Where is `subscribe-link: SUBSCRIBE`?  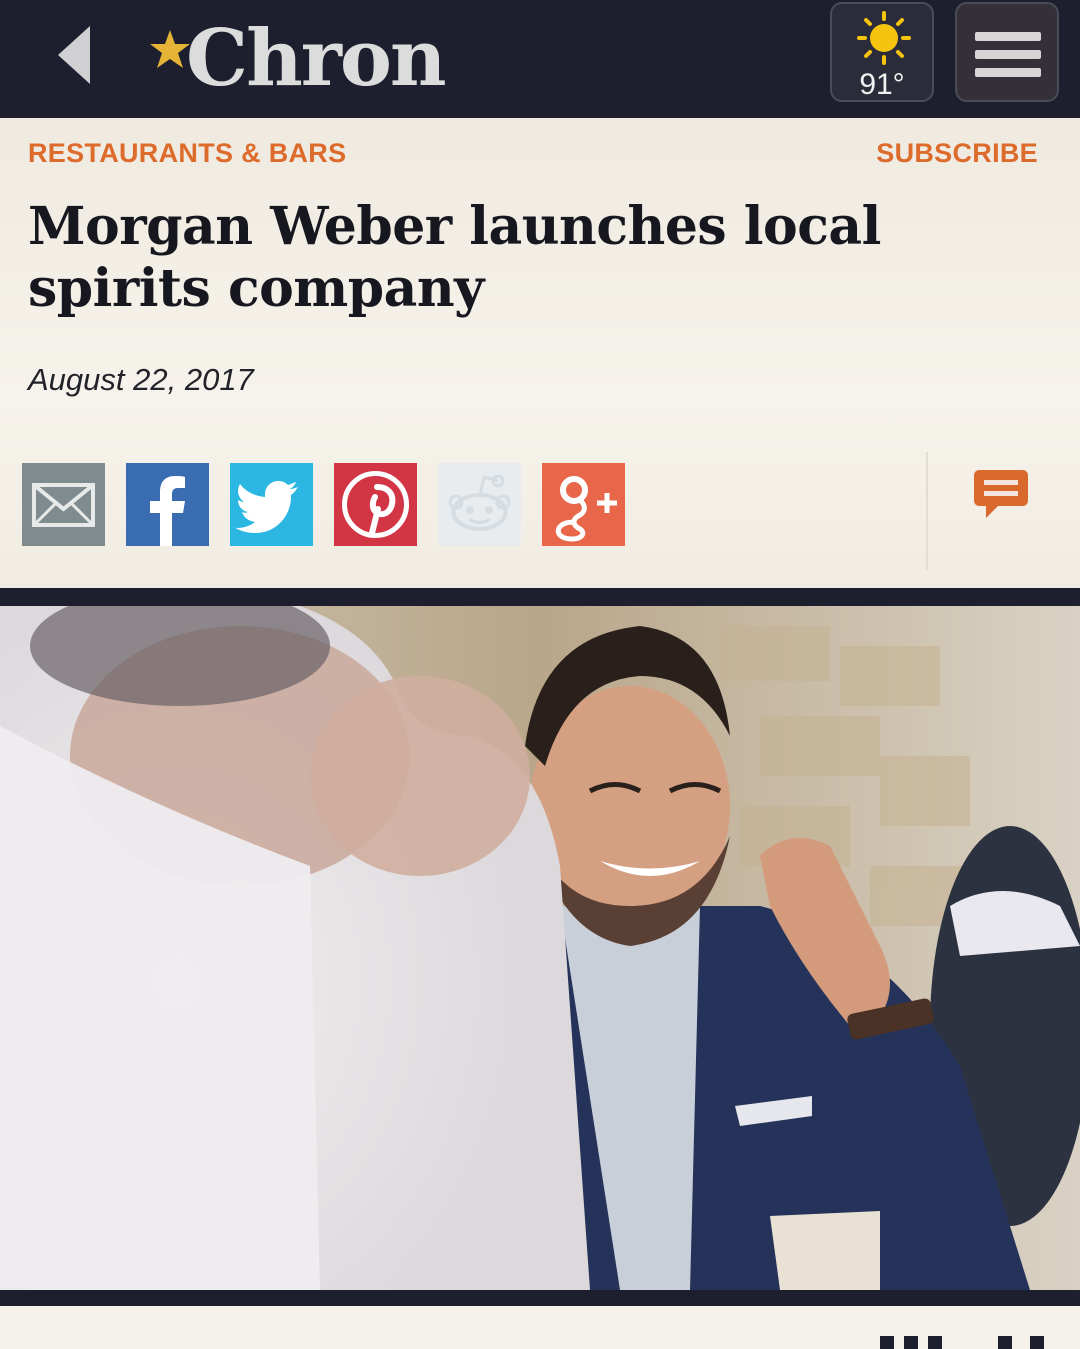 subscribe-link: SUBSCRIBE is located at coordinates (957, 153).